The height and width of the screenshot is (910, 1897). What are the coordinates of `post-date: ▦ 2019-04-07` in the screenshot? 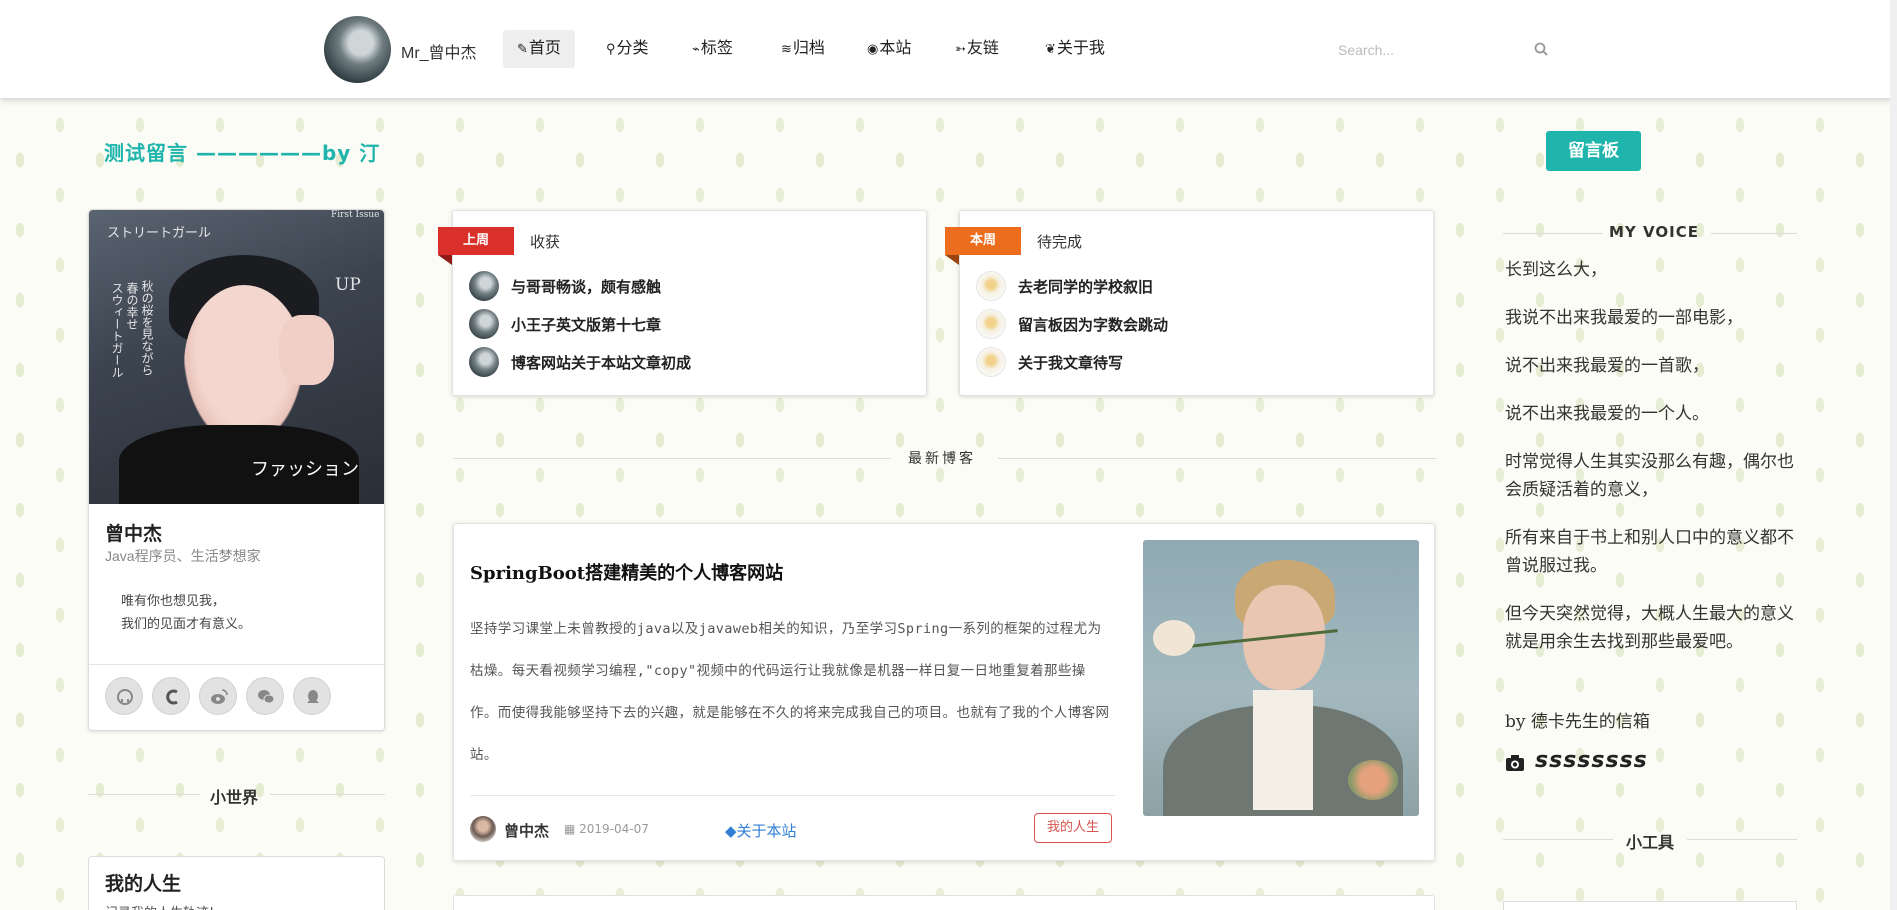 It's located at (606, 829).